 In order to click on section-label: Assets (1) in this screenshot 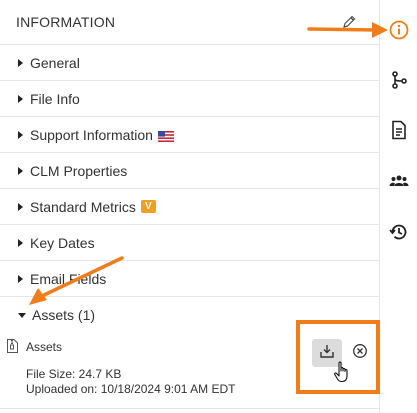, I will do `click(64, 315)`.